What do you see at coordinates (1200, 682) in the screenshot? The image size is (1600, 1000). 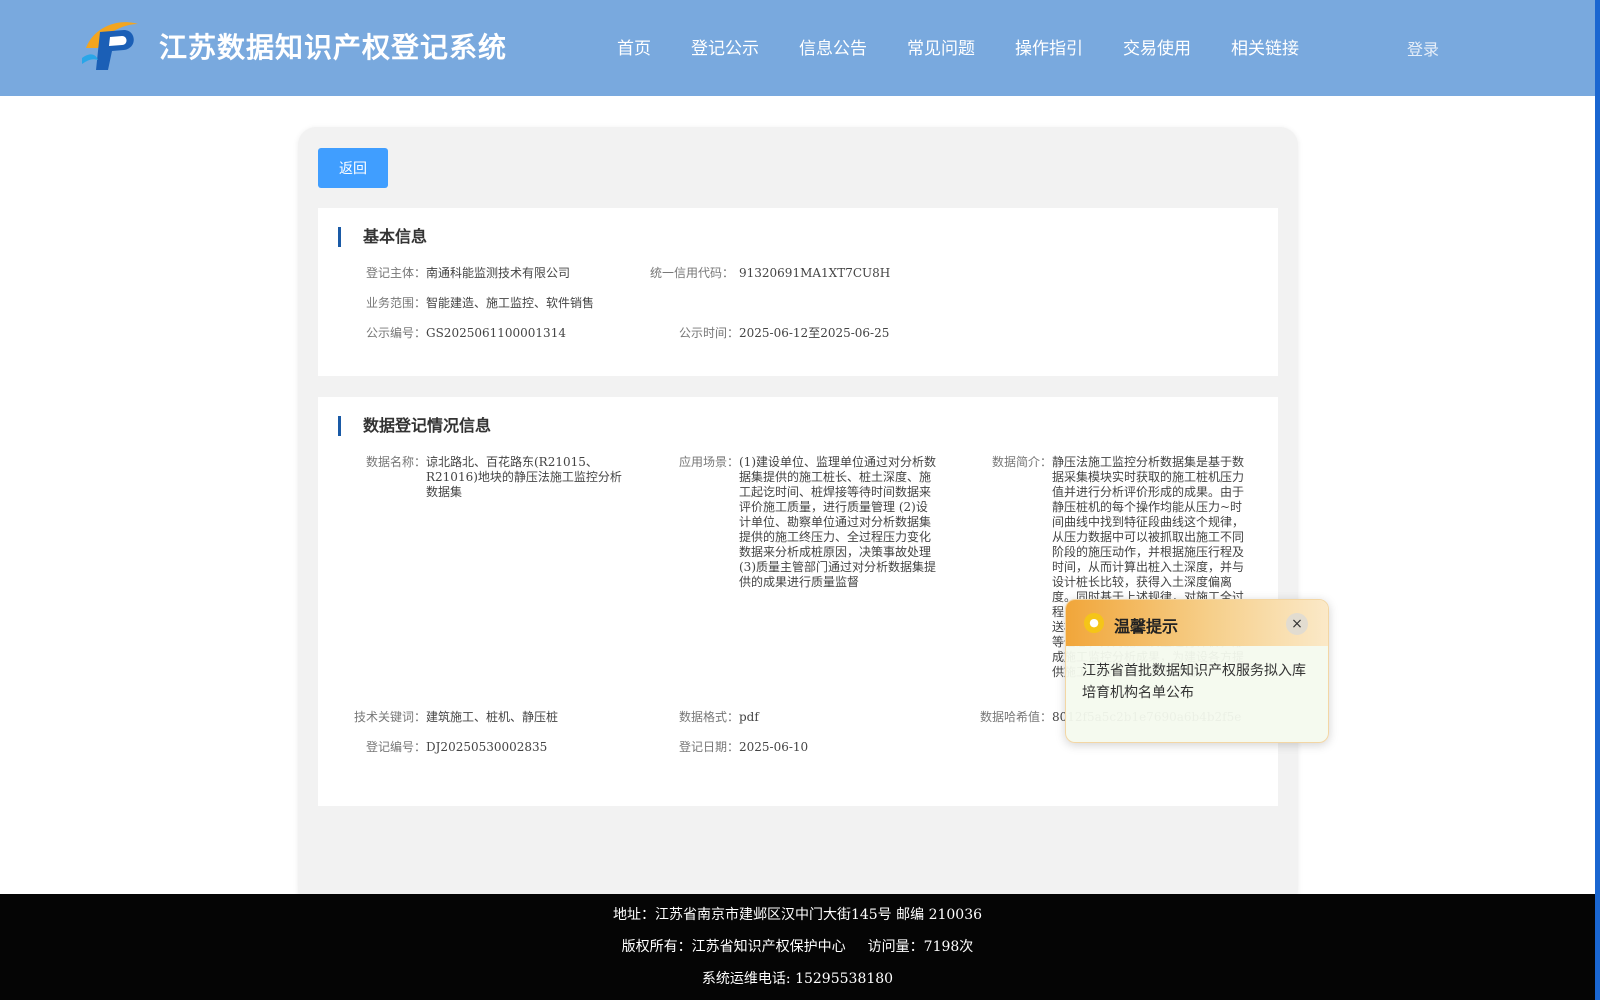 I see `popup-message: 江苏省首批数据知识产权服务拟入库培育机构名单公布` at bounding box center [1200, 682].